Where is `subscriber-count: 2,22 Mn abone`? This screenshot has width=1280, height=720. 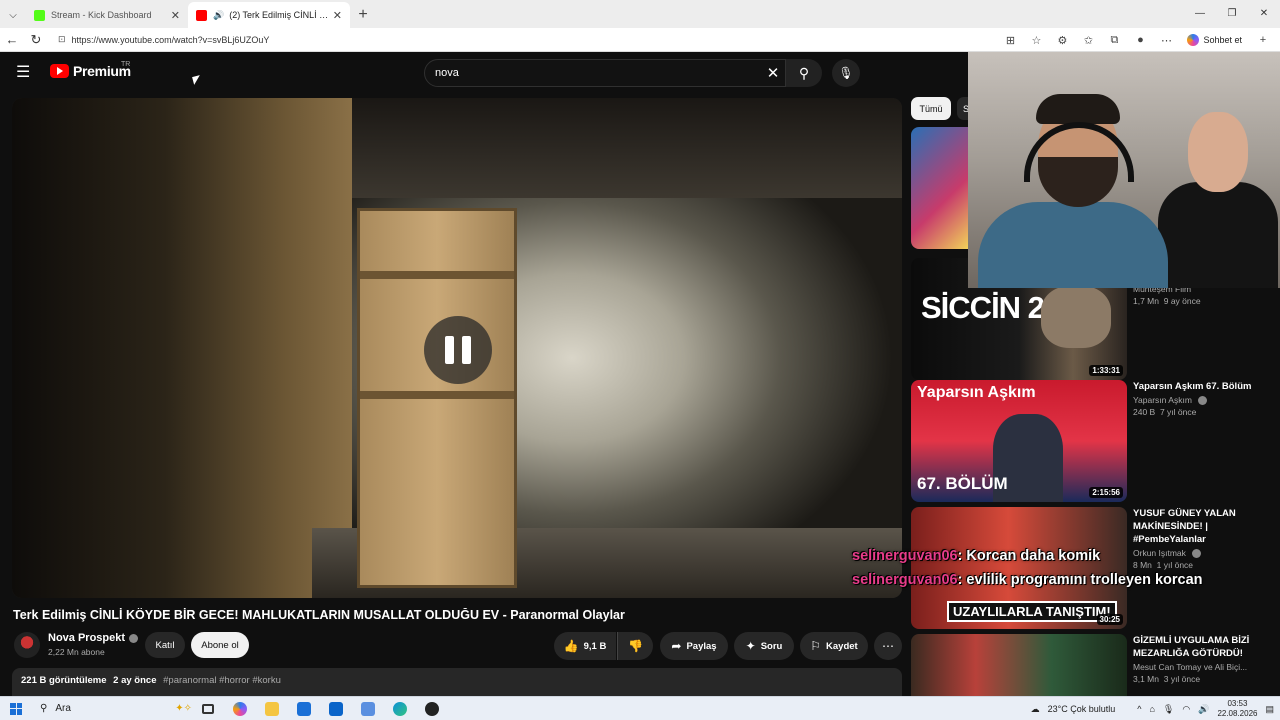
subscriber-count: 2,22 Mn abone is located at coordinates (76, 652).